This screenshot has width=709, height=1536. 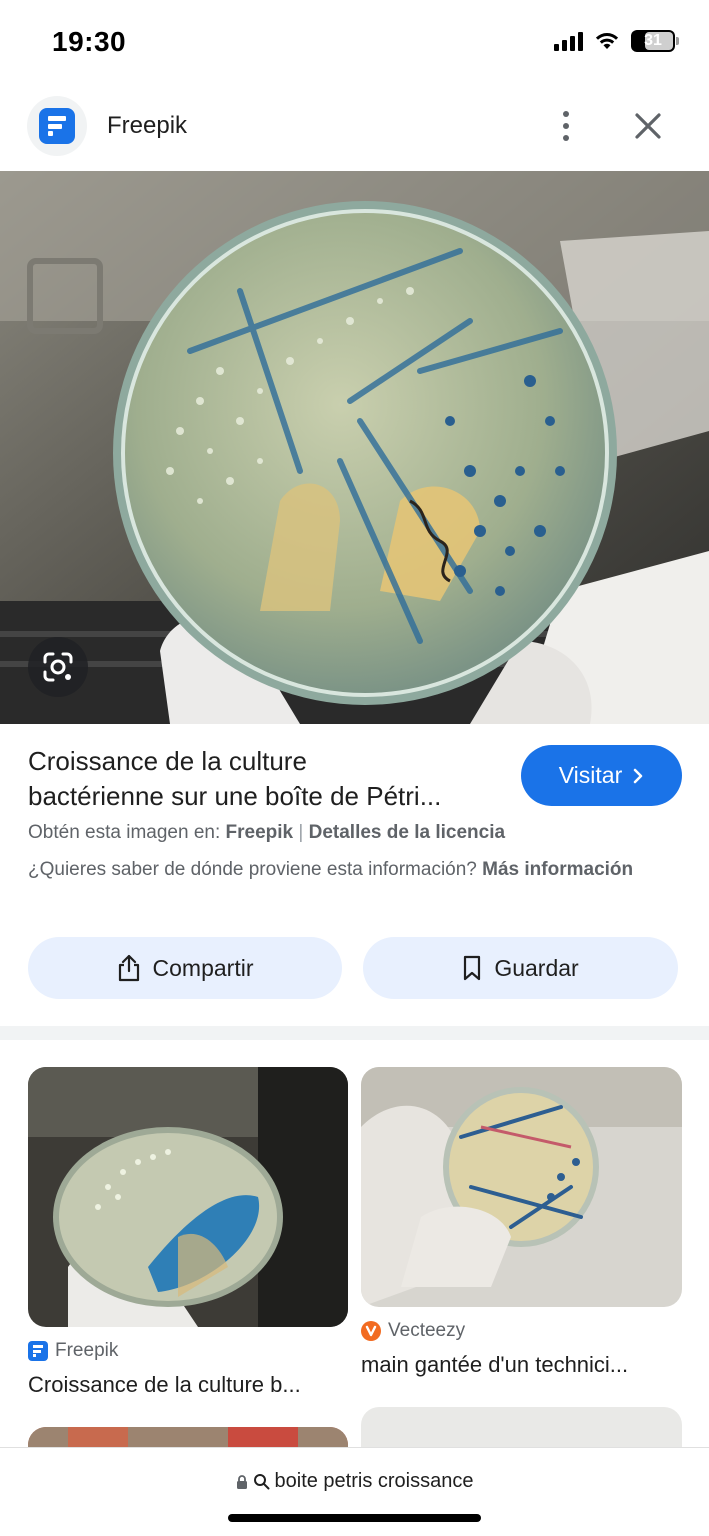 I want to click on wifi-icon, so click(x=607, y=41).